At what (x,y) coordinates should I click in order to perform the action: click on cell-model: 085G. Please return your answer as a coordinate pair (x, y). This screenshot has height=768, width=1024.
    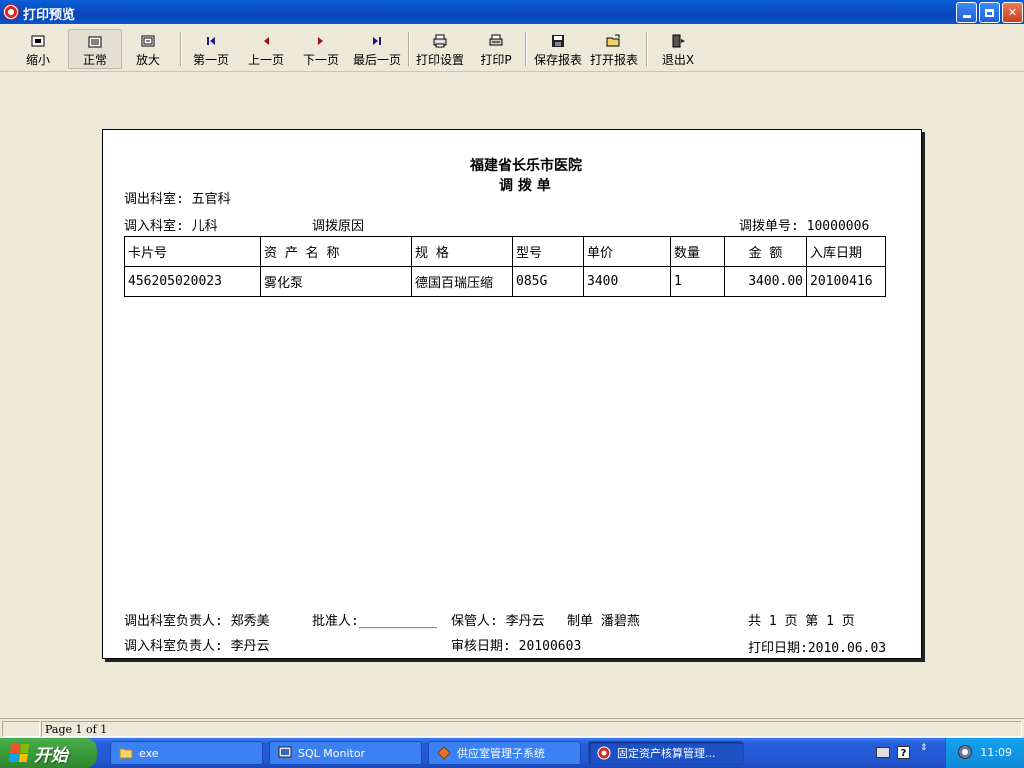
    Looking at the image, I should click on (548, 281).